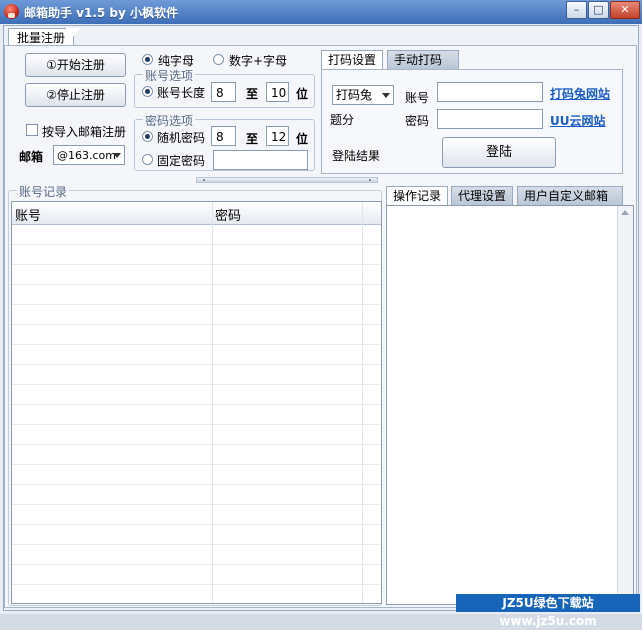 This screenshot has width=642, height=630. I want to click on tab-slant, so click(73, 37).